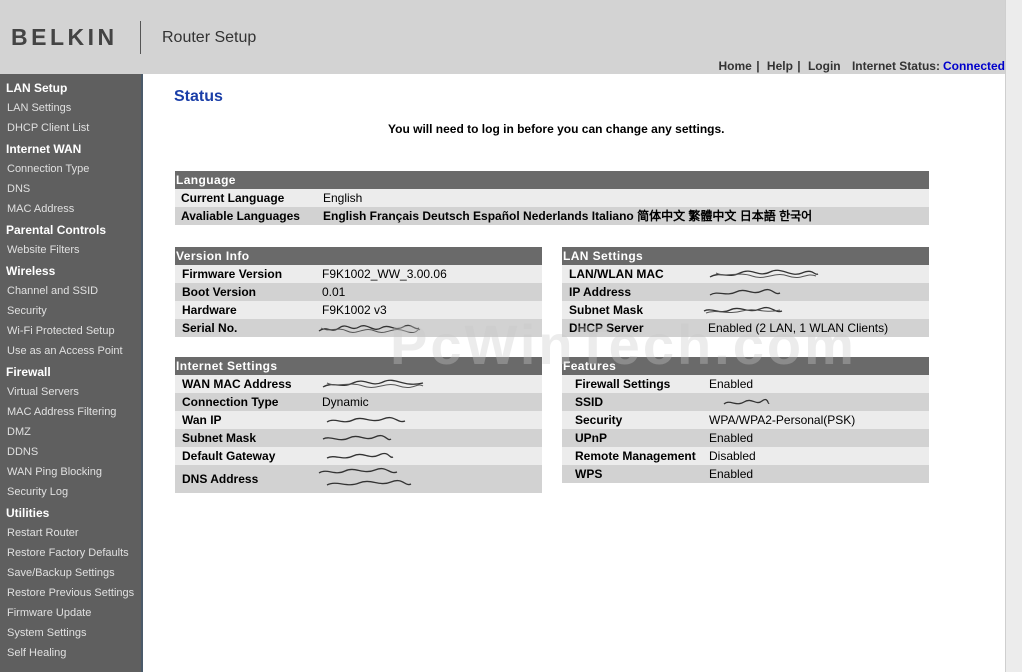  I want to click on table-row: IP Address, so click(745, 292).